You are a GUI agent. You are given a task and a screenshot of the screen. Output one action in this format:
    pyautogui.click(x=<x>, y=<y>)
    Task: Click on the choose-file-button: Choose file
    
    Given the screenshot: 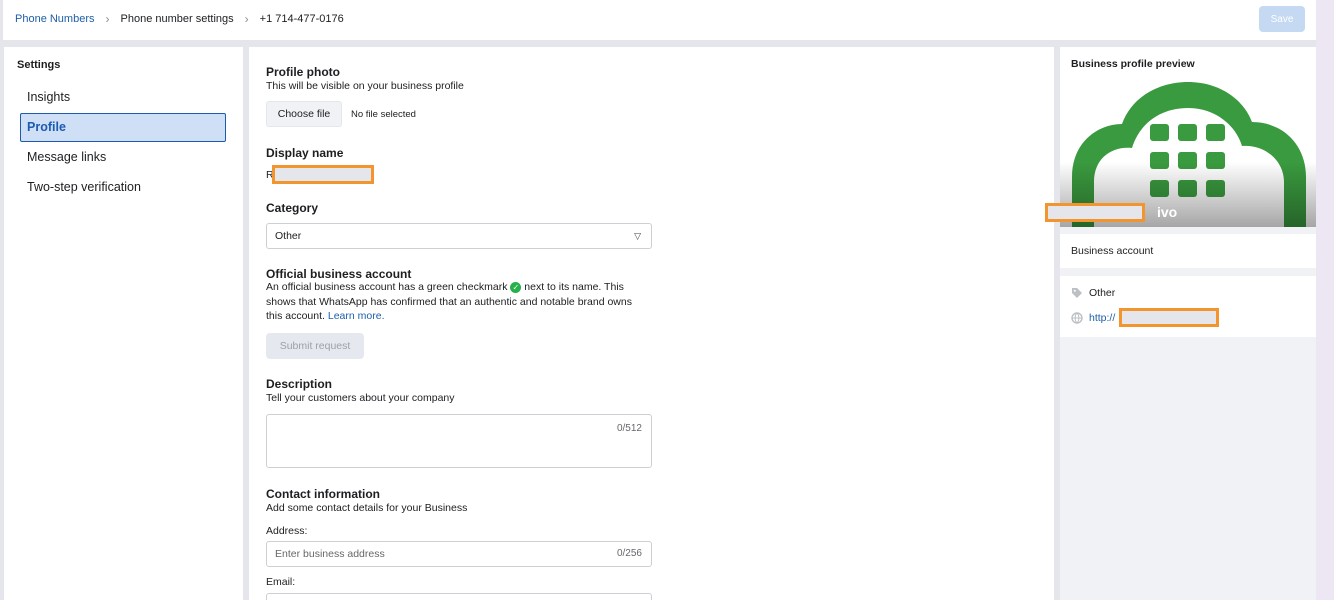 What is the action you would take?
    pyautogui.click(x=304, y=114)
    